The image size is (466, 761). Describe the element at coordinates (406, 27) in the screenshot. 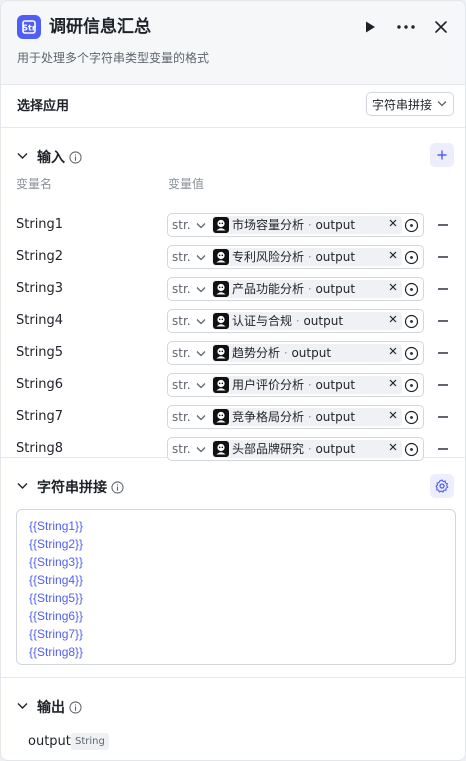

I see `more-button` at that location.